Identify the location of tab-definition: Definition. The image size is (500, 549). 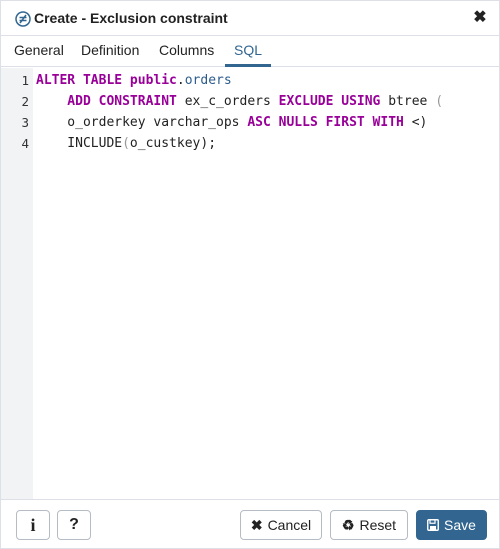
(110, 51).